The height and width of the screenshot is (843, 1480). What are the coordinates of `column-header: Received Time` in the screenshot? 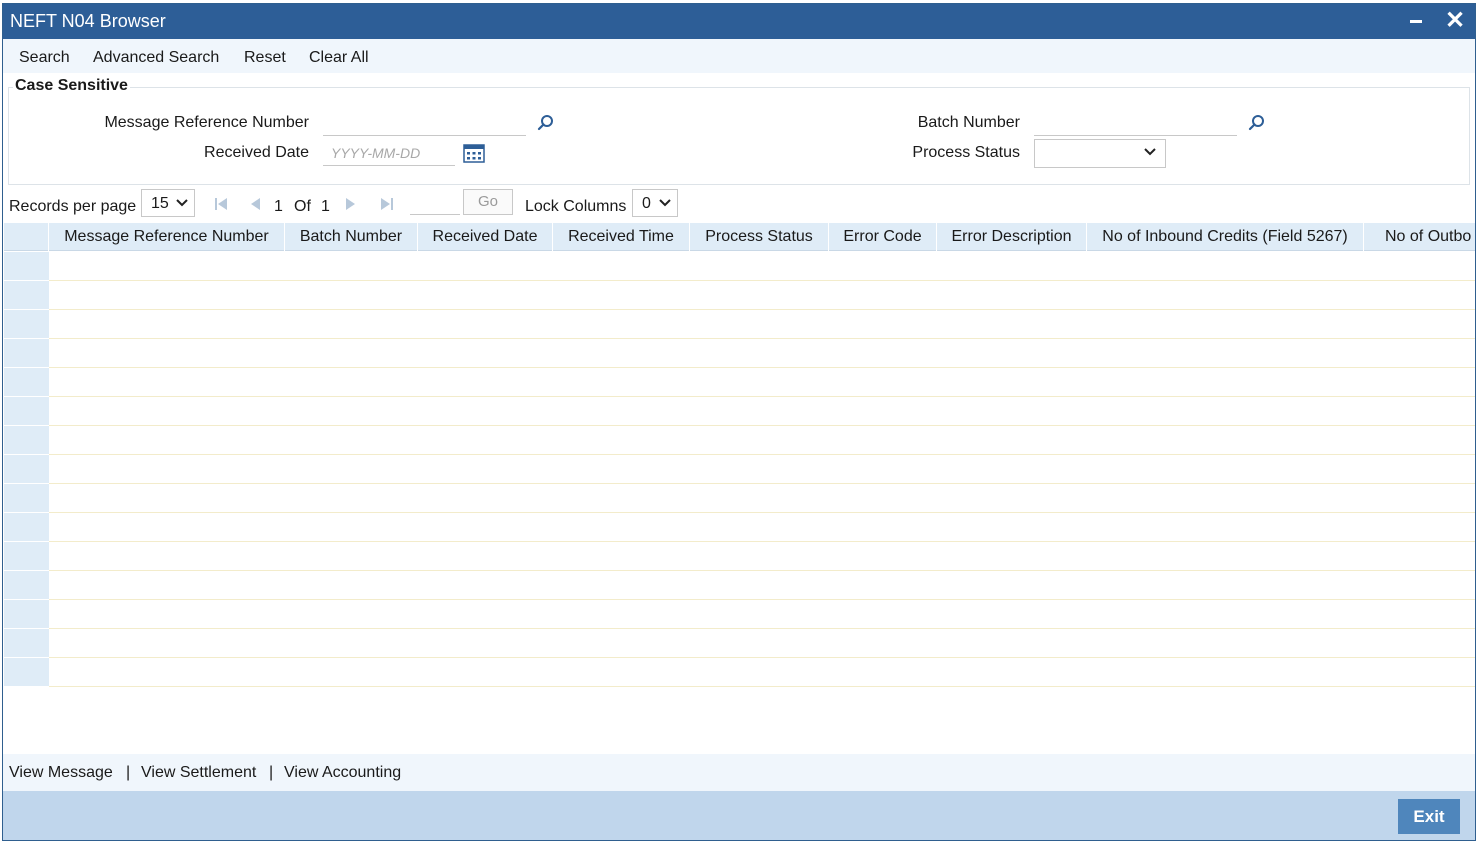 It's located at (621, 237).